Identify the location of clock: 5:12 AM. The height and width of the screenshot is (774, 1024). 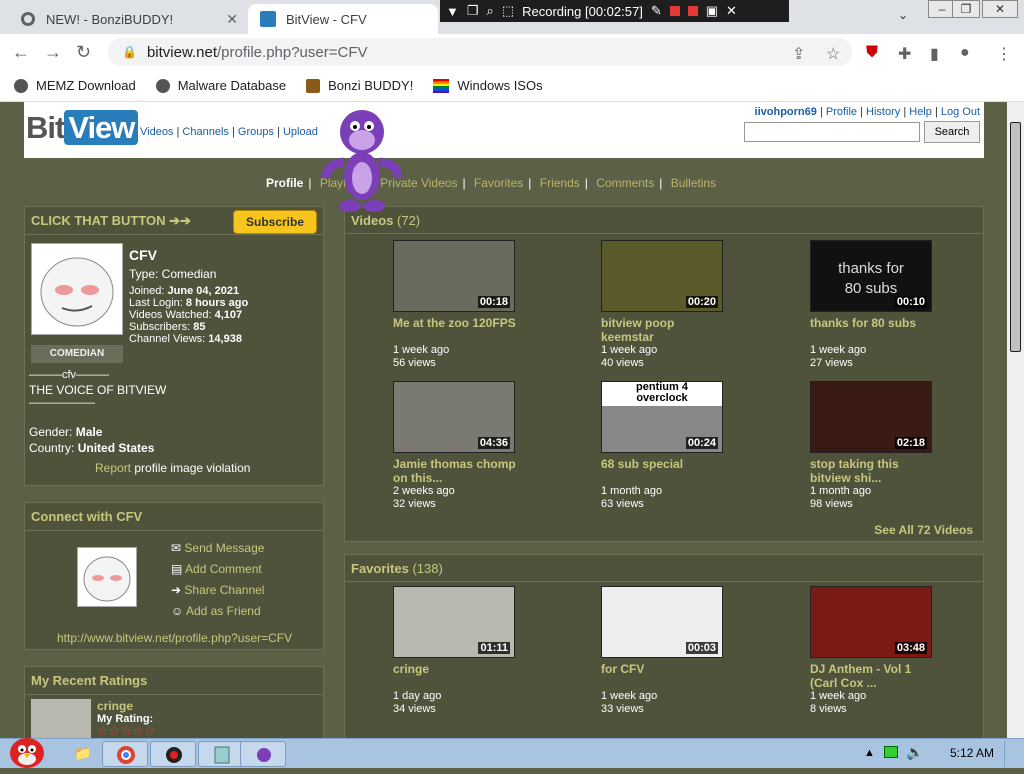
(972, 753).